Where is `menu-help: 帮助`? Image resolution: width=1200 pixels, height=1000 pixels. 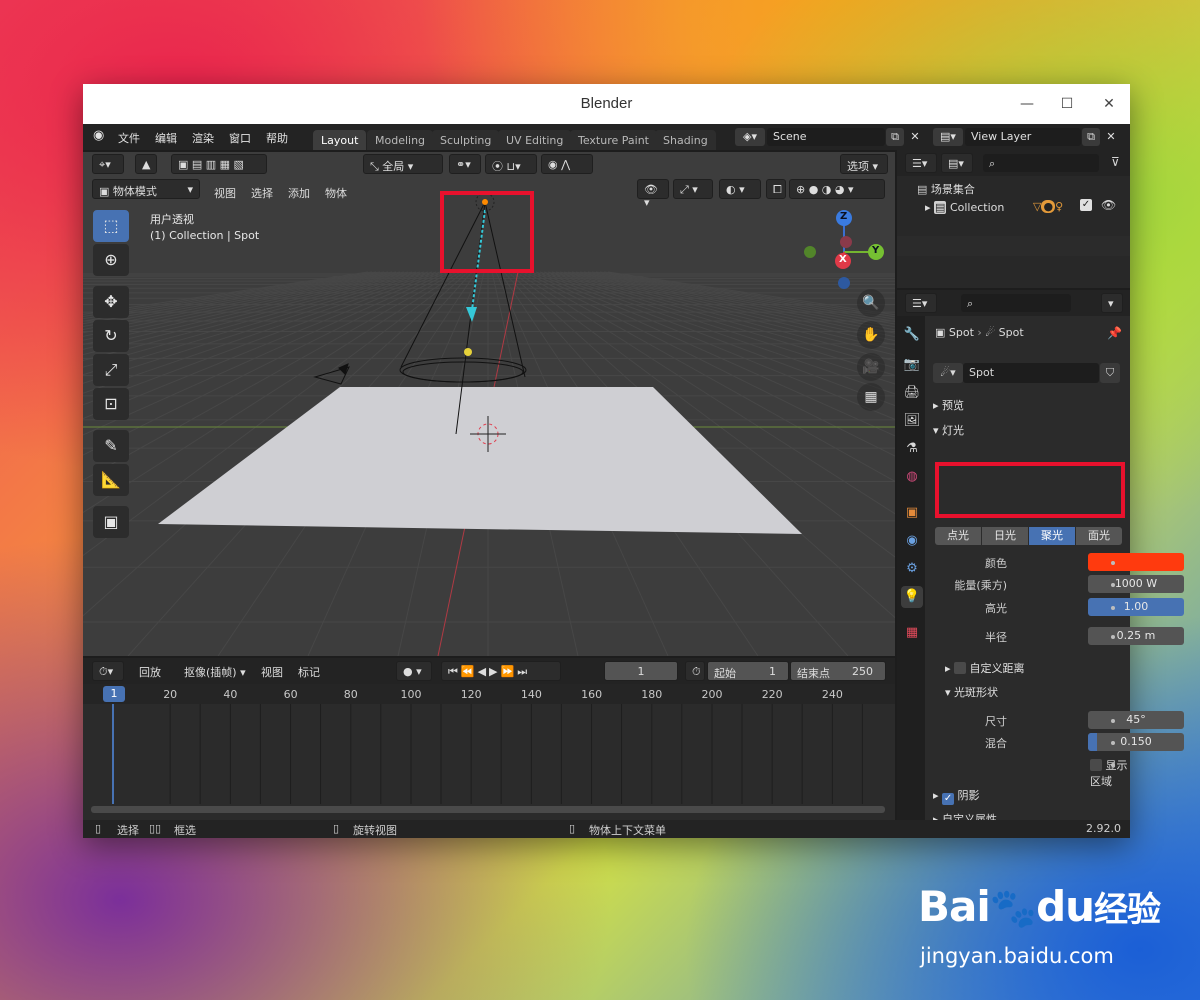
menu-help: 帮助 is located at coordinates (277, 138).